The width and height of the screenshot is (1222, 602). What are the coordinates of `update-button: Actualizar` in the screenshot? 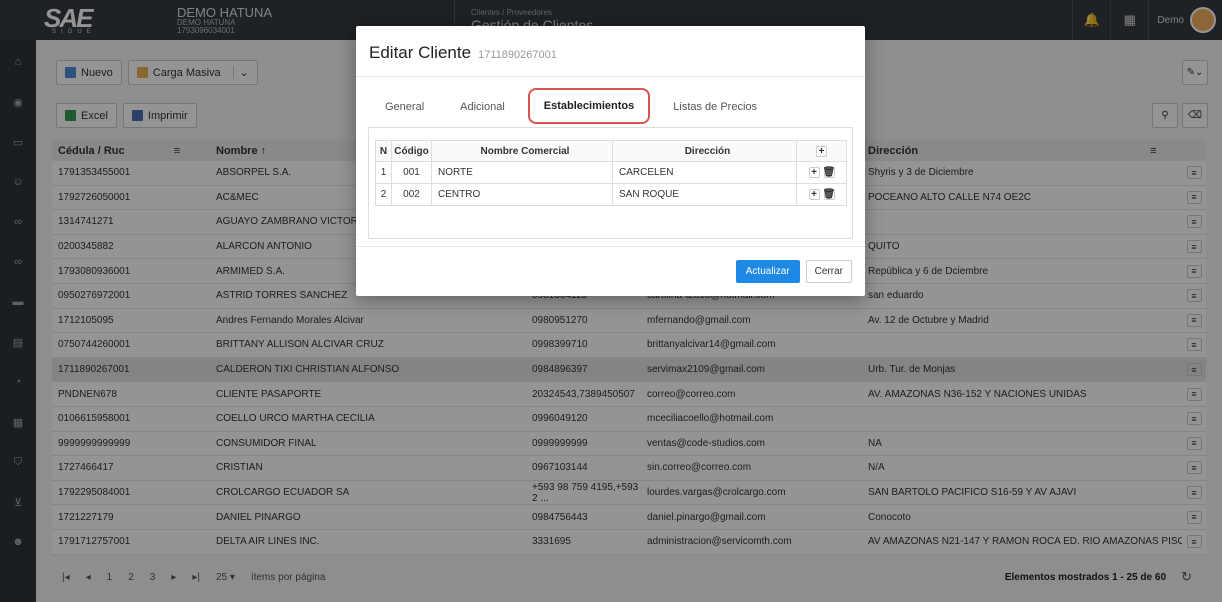 It's located at (767, 271).